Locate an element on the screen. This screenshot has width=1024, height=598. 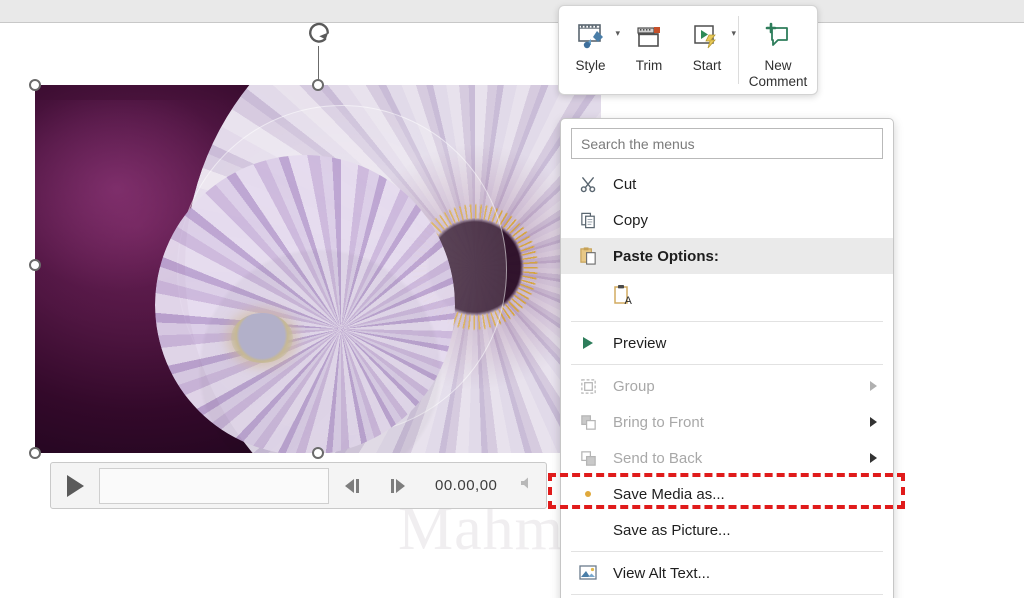
submenu-arrow-bring-to-front is located at coordinates (873, 422).